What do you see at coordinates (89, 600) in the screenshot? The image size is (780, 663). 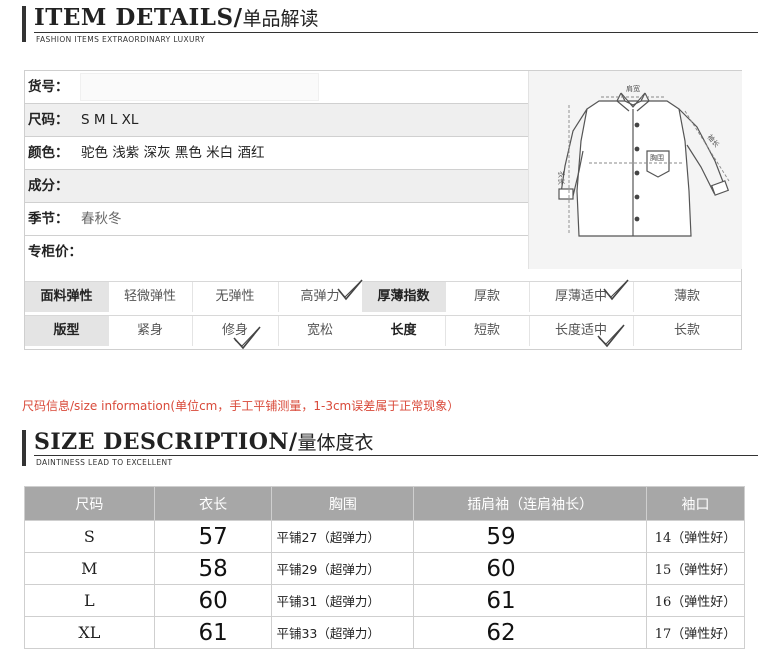 I see `size-cell: L` at bounding box center [89, 600].